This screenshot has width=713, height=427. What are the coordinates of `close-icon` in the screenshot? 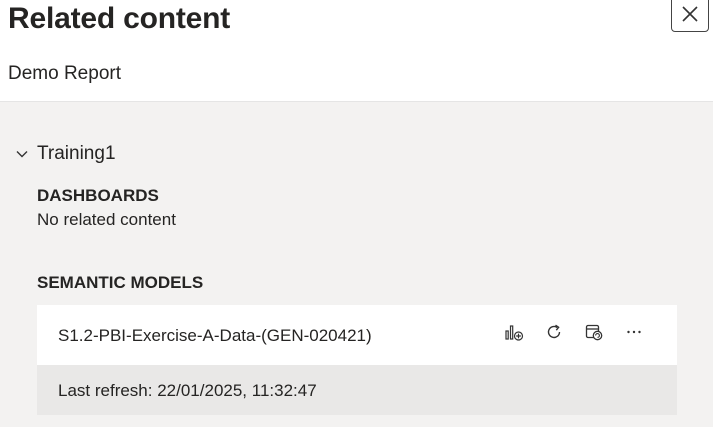 It's located at (690, 14).